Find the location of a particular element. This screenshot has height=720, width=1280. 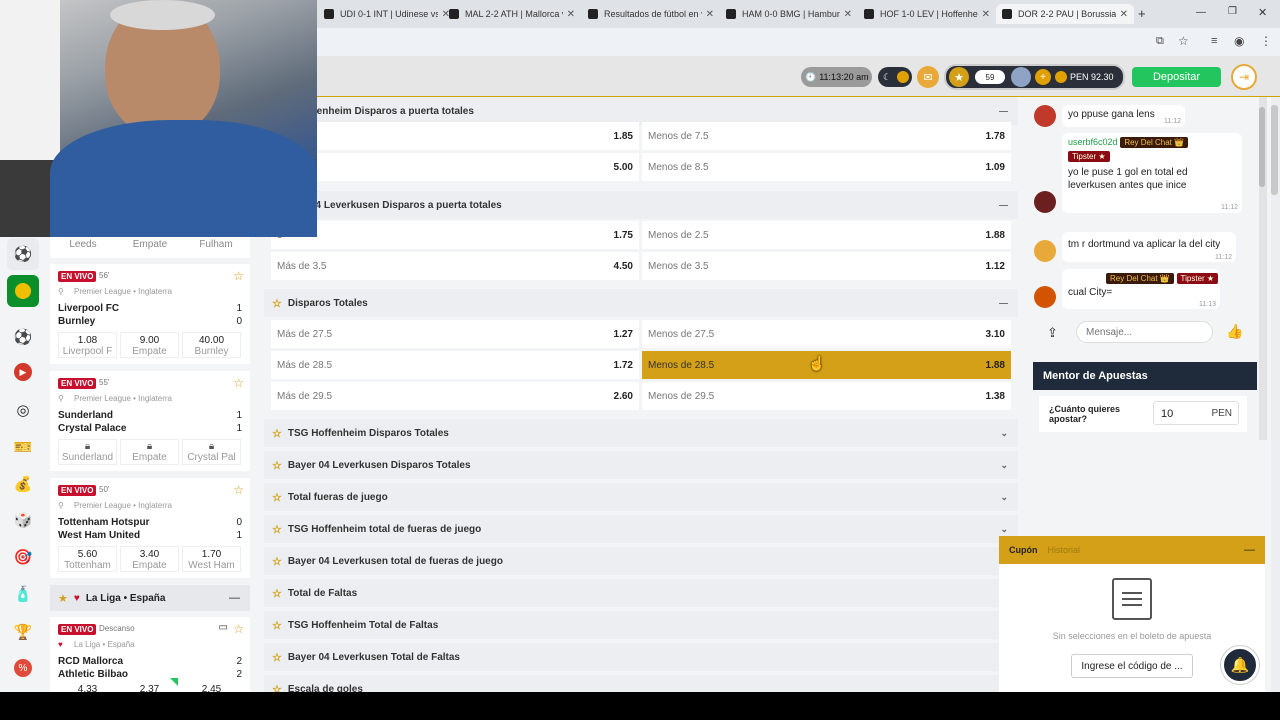

thumbs-up-icon: 👍 is located at coordinates (1234, 331).